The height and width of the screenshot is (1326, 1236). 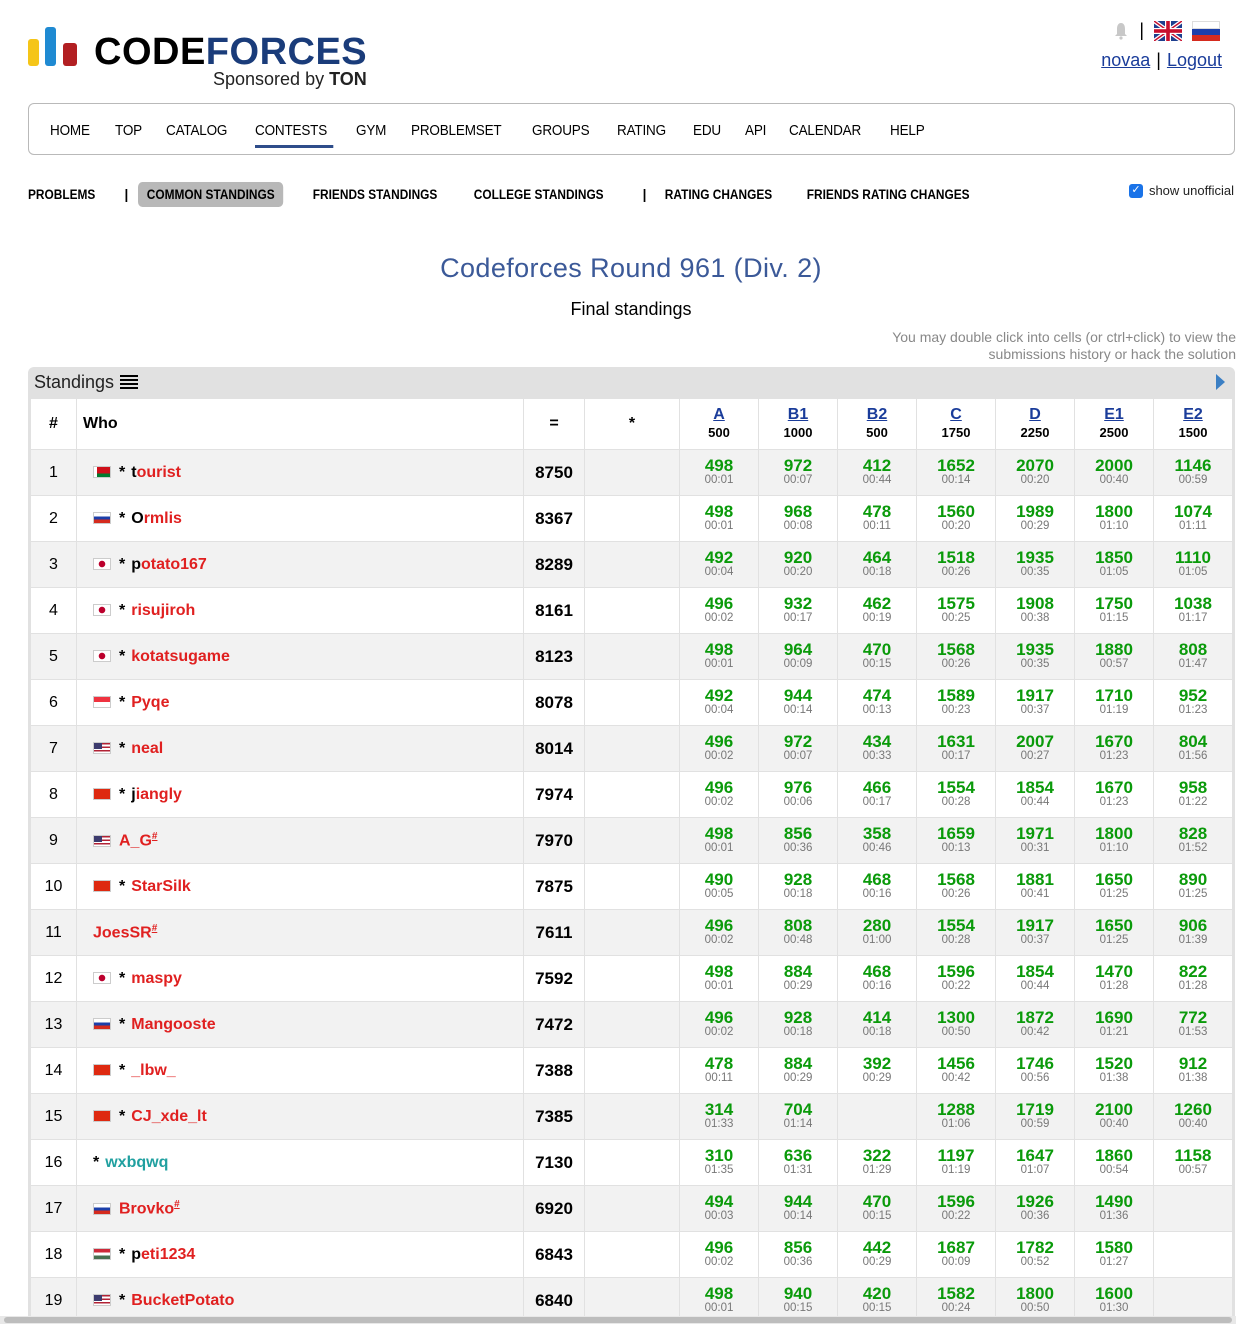 What do you see at coordinates (719, 1070) in the screenshot?
I see `problem-result-cell: 478 00:11` at bounding box center [719, 1070].